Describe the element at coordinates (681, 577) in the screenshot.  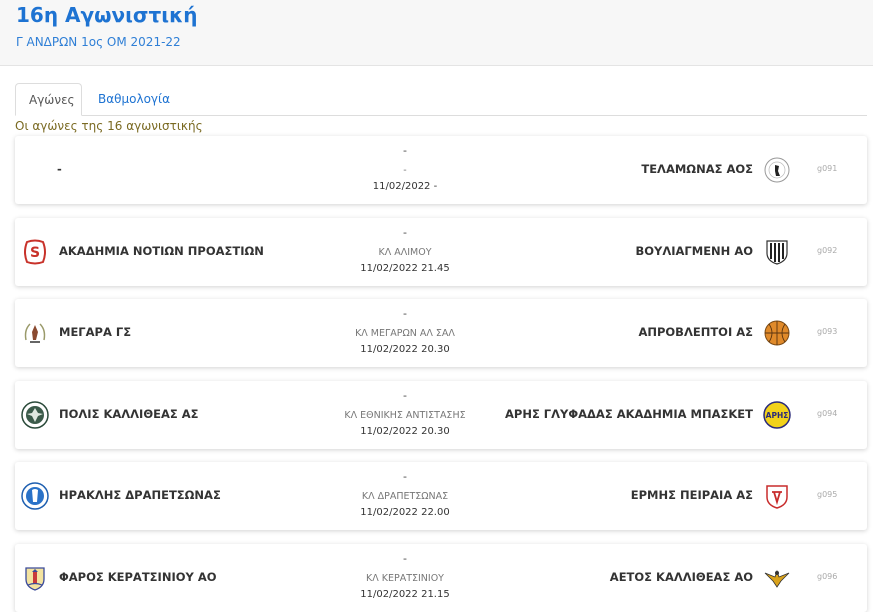
I see `away-team-name: ΑΕΤΟΣ ΚΑΛΛΙΘΕΑΣ ΑΟ` at that location.